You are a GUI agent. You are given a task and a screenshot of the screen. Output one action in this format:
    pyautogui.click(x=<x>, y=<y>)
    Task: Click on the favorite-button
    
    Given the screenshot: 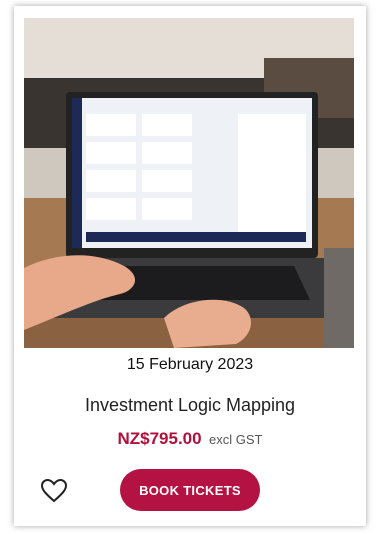 What is the action you would take?
    pyautogui.click(x=54, y=491)
    